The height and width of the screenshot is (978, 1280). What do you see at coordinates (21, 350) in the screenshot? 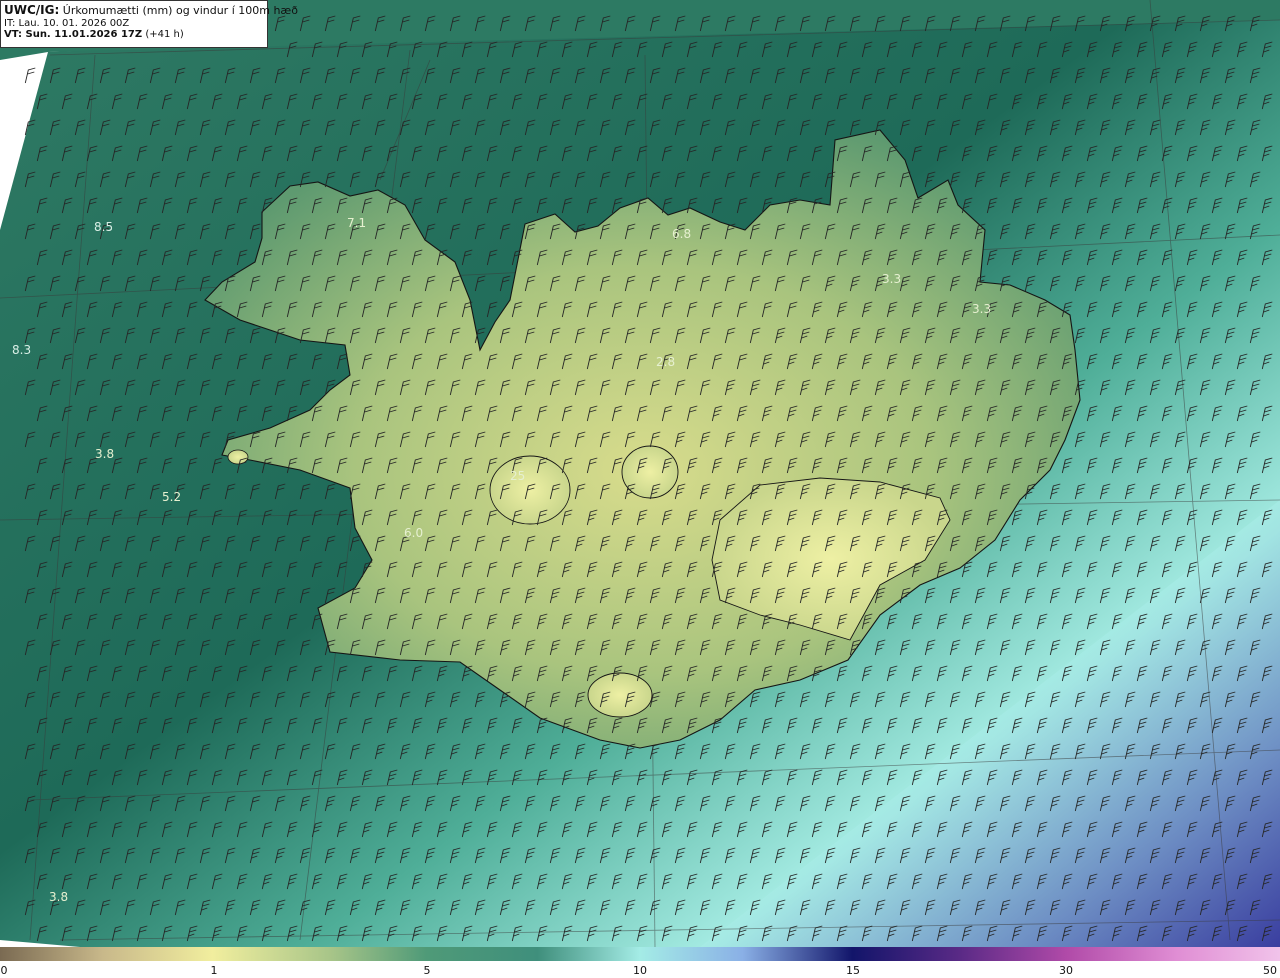
I see `map-value-label: 8.3` at bounding box center [21, 350].